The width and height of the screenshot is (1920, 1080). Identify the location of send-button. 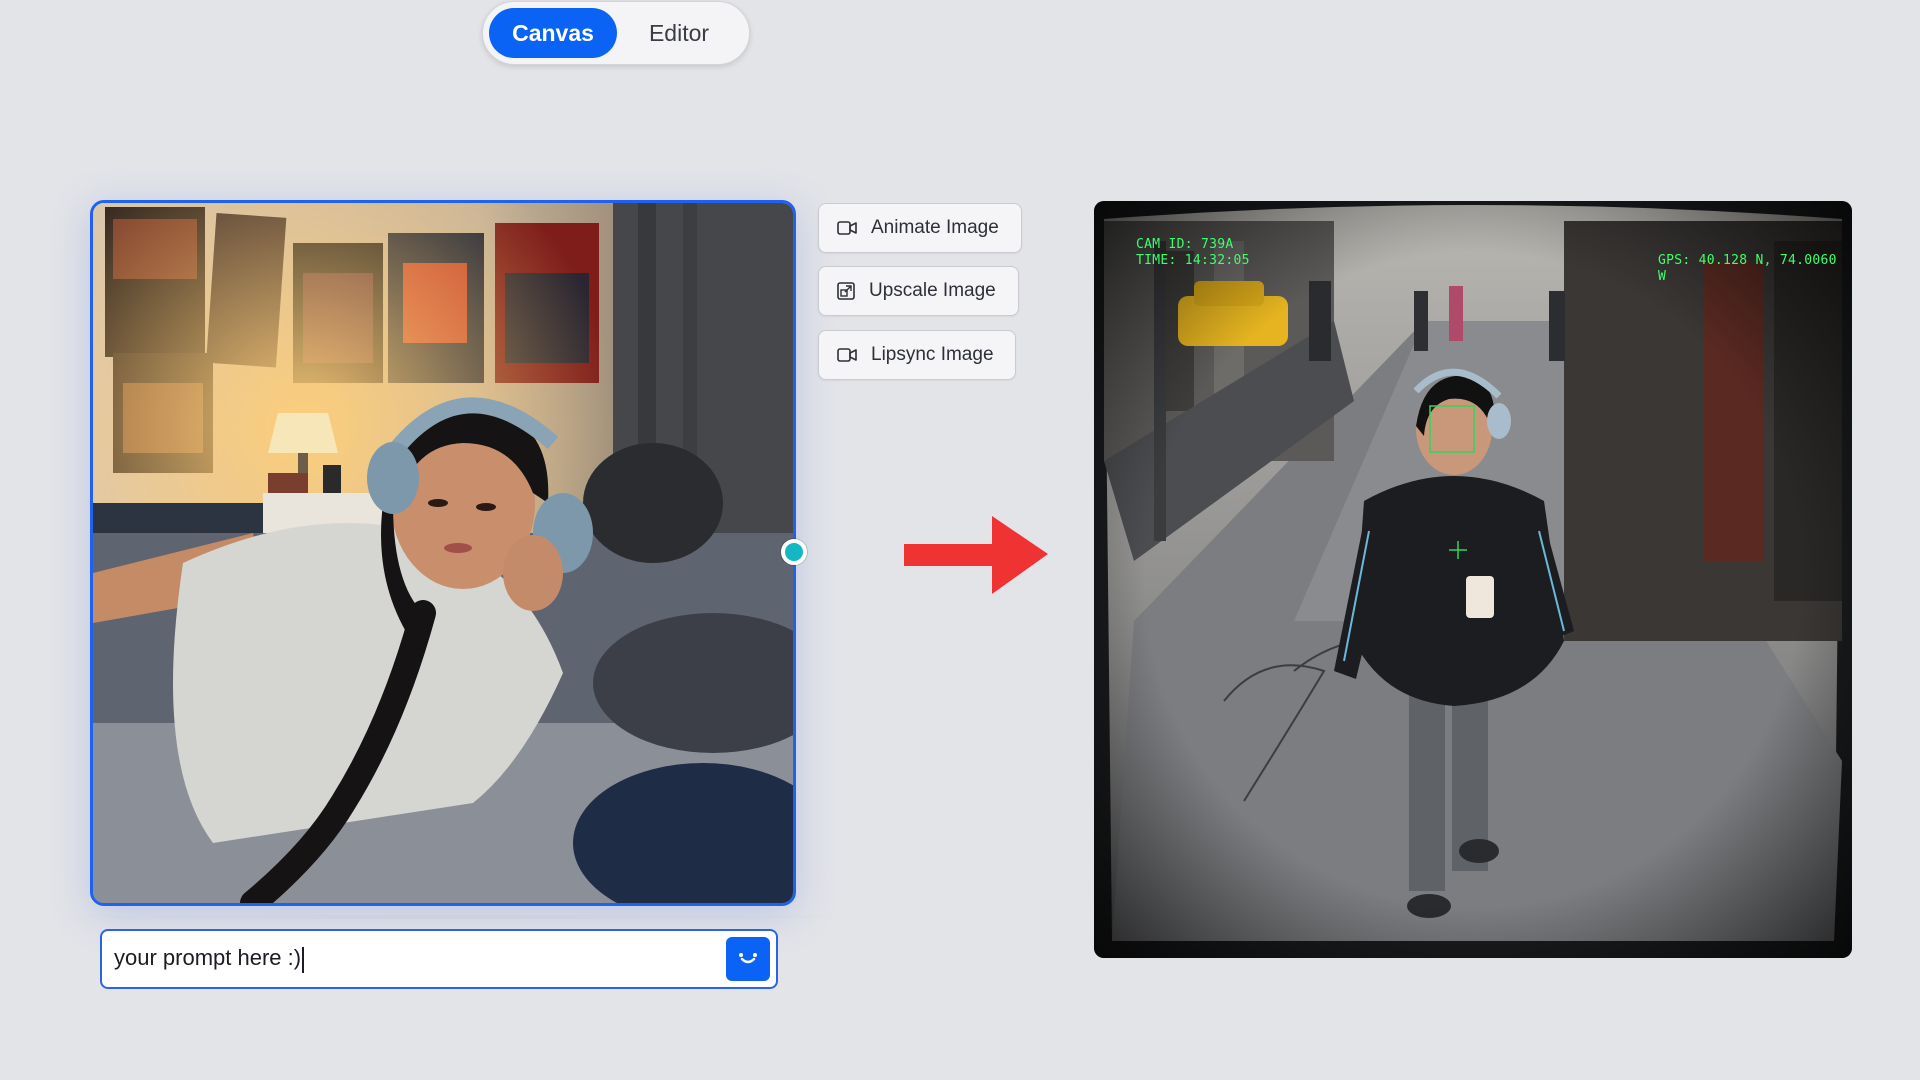
(748, 959).